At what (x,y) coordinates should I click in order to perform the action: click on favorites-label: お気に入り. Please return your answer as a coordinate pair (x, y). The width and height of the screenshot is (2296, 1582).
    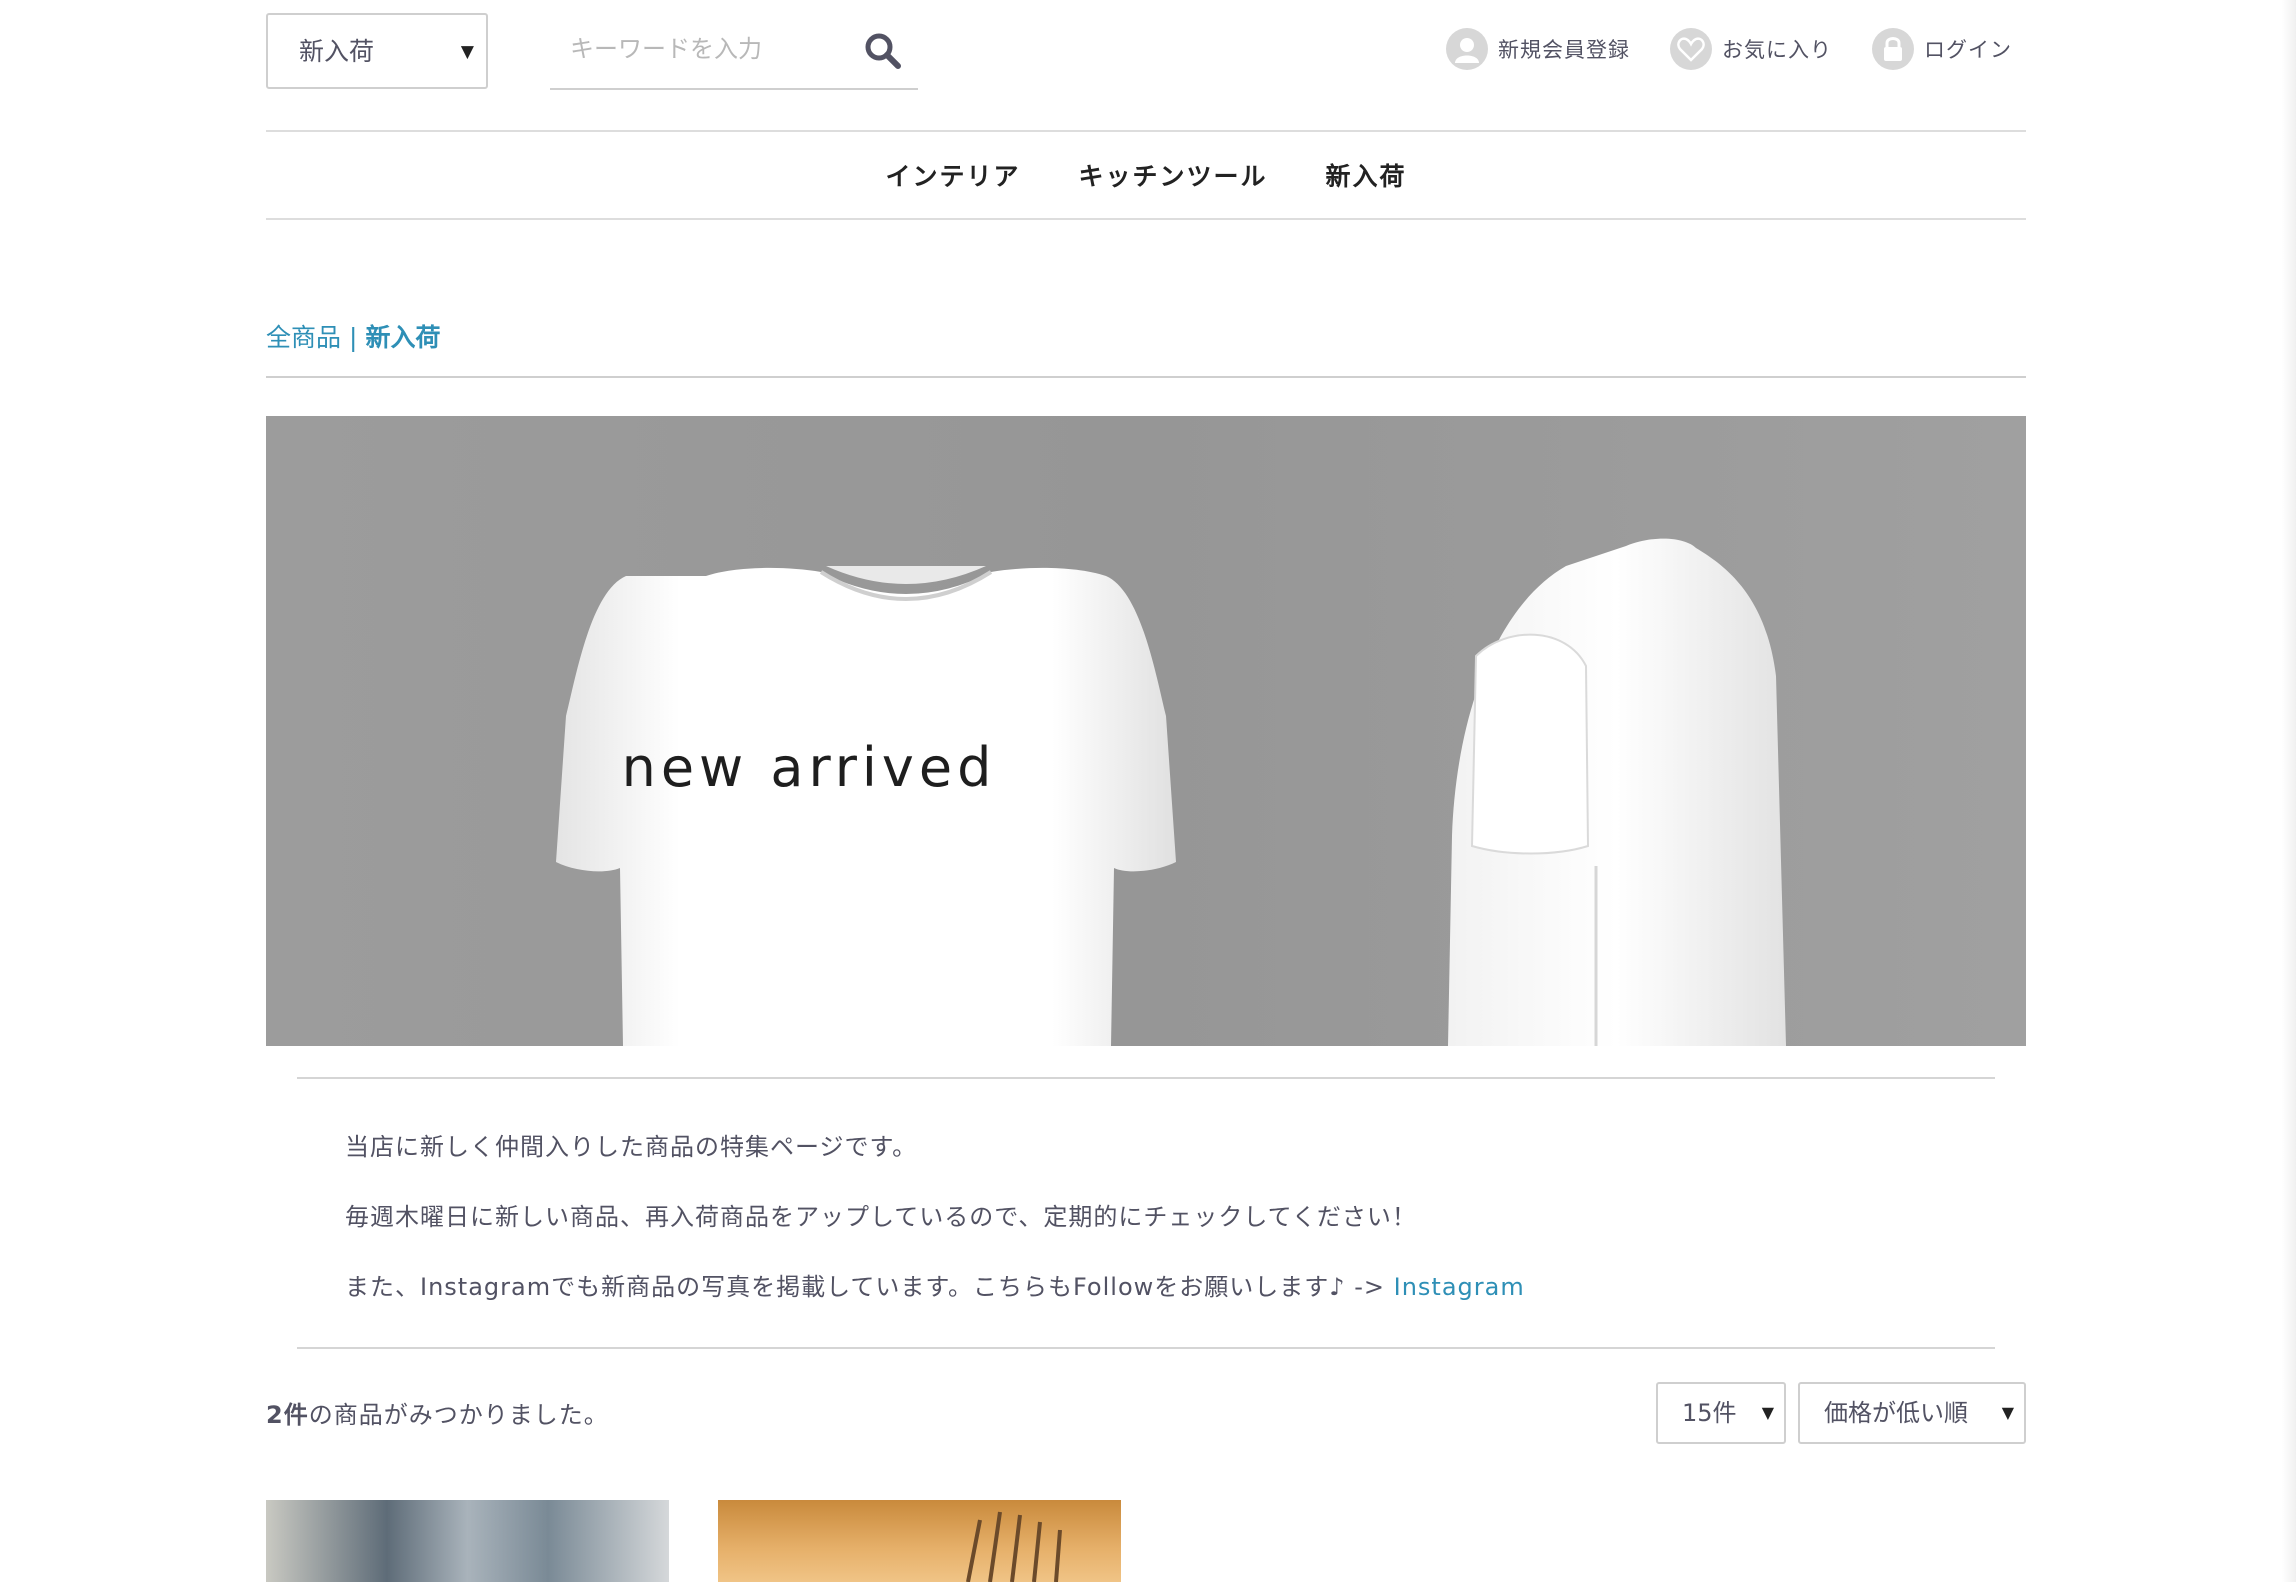
    Looking at the image, I should click on (1777, 50).